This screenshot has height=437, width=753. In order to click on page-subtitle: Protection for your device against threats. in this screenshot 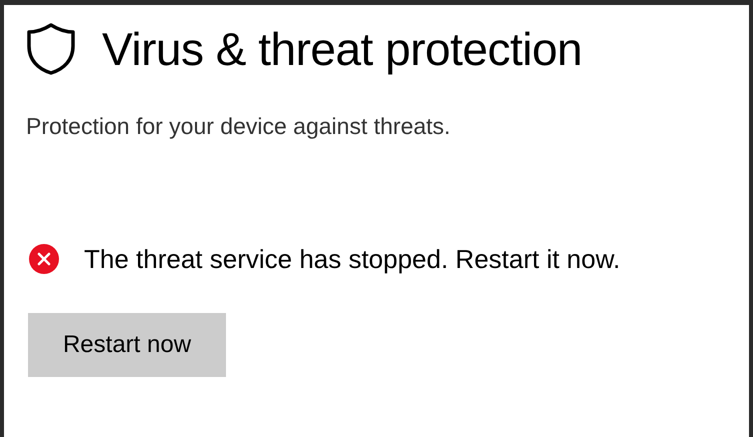, I will do `click(239, 126)`.